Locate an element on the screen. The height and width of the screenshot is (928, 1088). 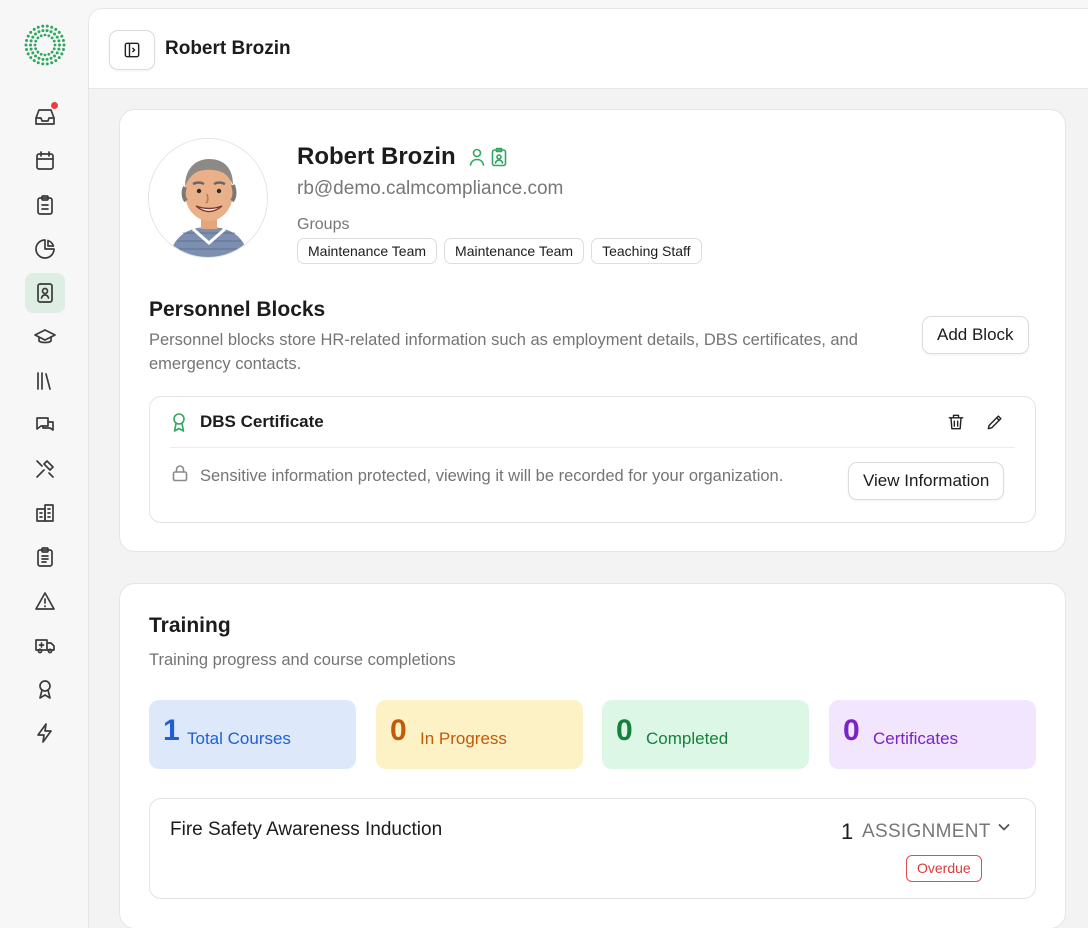
groups-label: Groups is located at coordinates (323, 224).